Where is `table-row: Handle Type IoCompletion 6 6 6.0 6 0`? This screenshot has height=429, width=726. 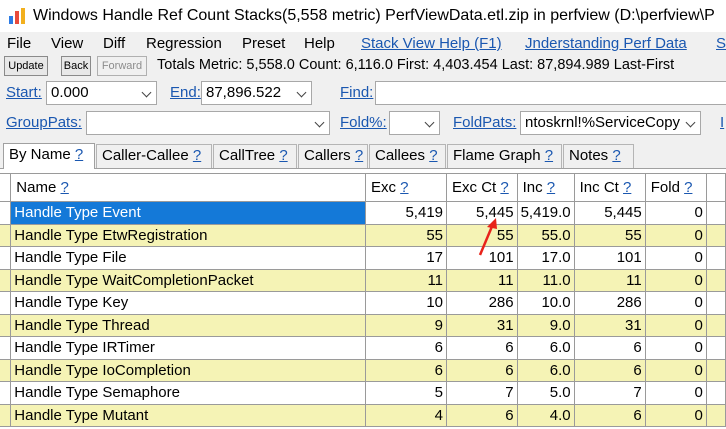 table-row: Handle Type IoCompletion 6 6 6.0 6 0 is located at coordinates (363, 370).